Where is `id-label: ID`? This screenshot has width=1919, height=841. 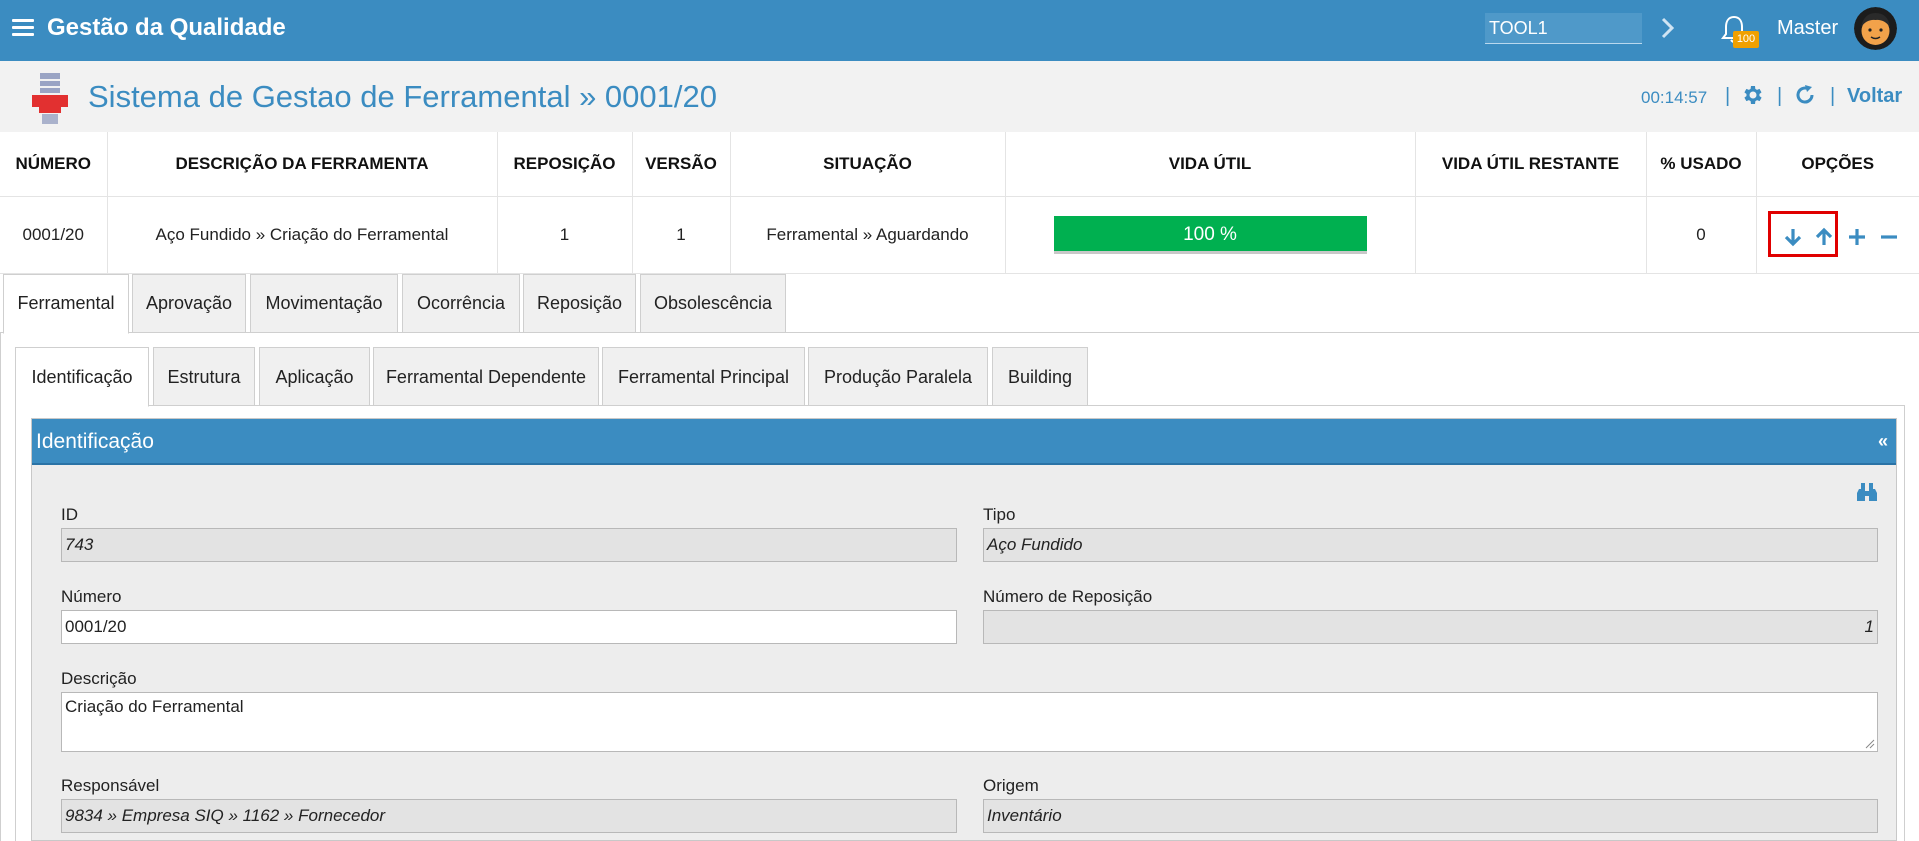
id-label: ID is located at coordinates (69, 514).